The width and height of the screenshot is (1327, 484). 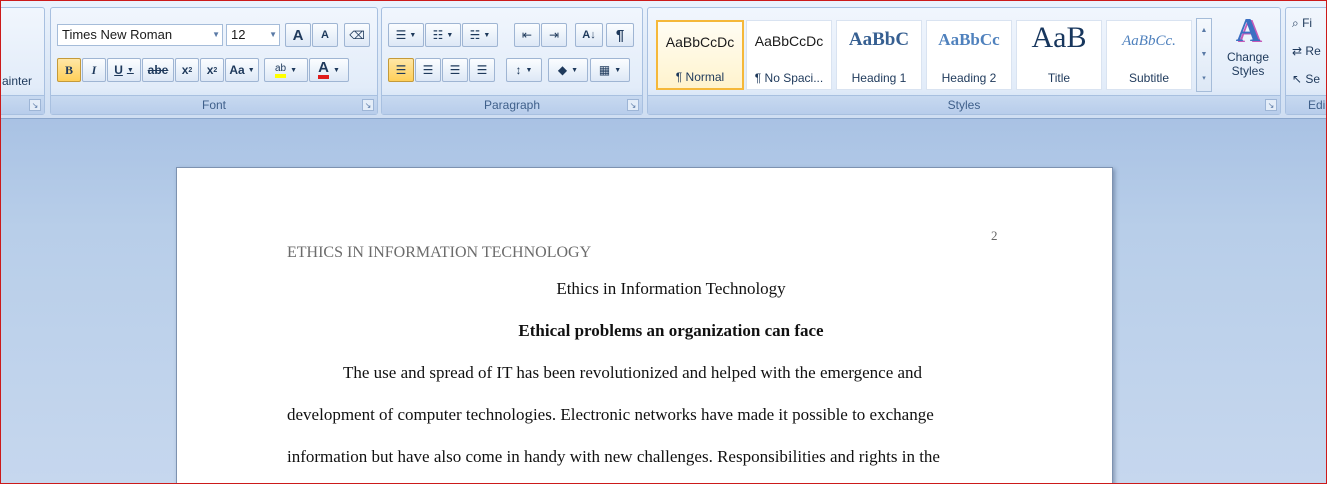 I want to click on superscript-icon: x, so click(x=210, y=70).